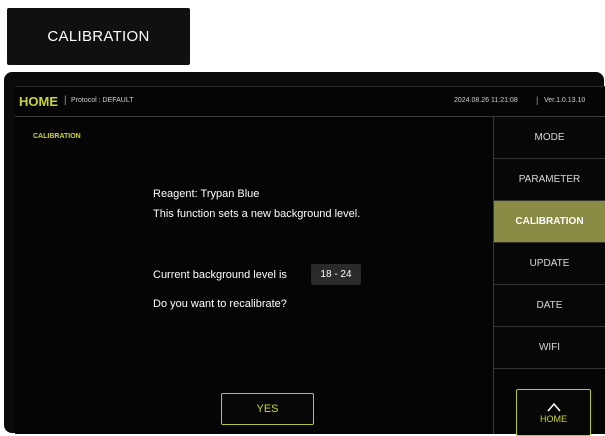  What do you see at coordinates (206, 194) in the screenshot?
I see `reagent-text: Reagent: Trypan Blue` at bounding box center [206, 194].